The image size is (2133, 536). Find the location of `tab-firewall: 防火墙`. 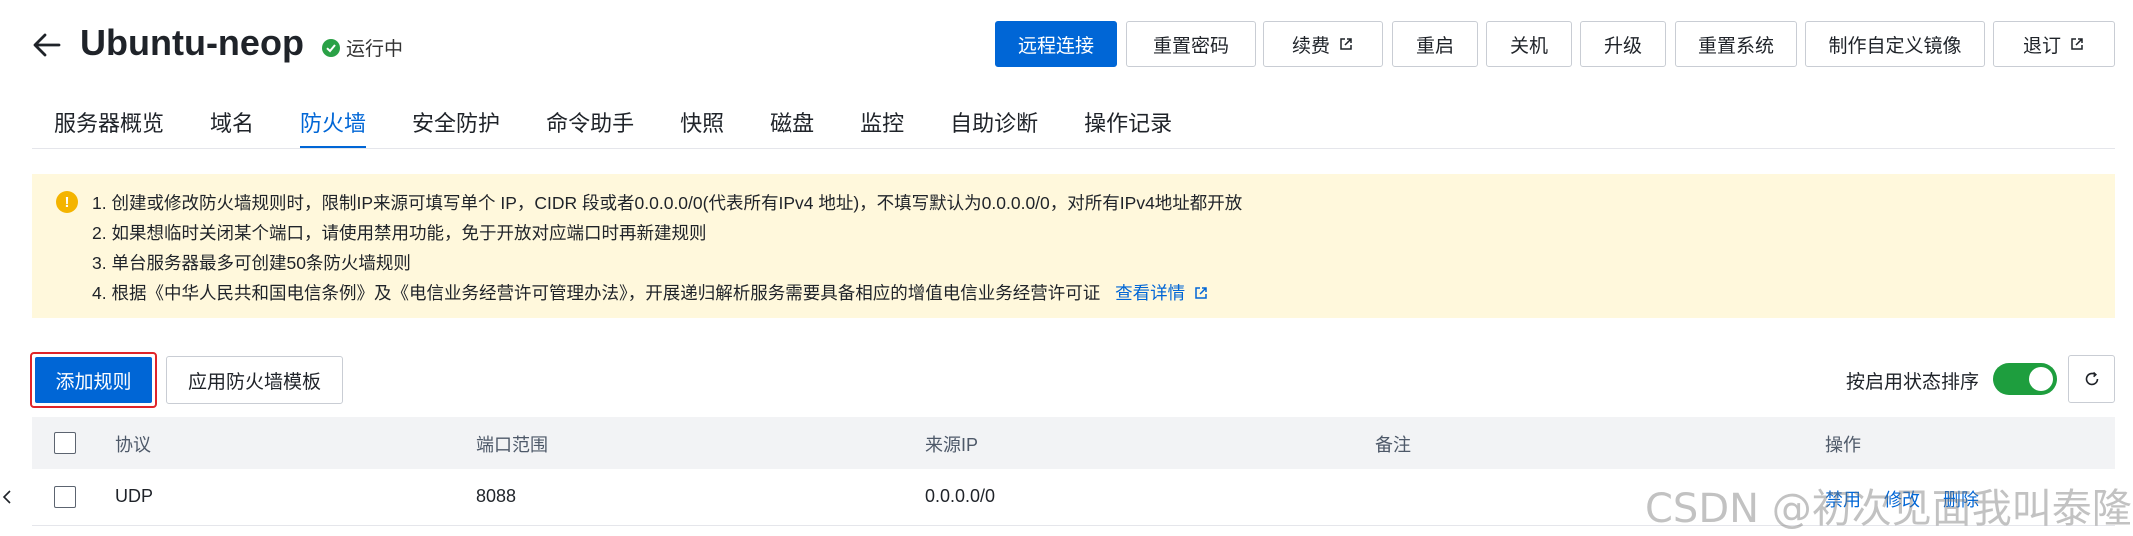

tab-firewall: 防火墙 is located at coordinates (333, 128).